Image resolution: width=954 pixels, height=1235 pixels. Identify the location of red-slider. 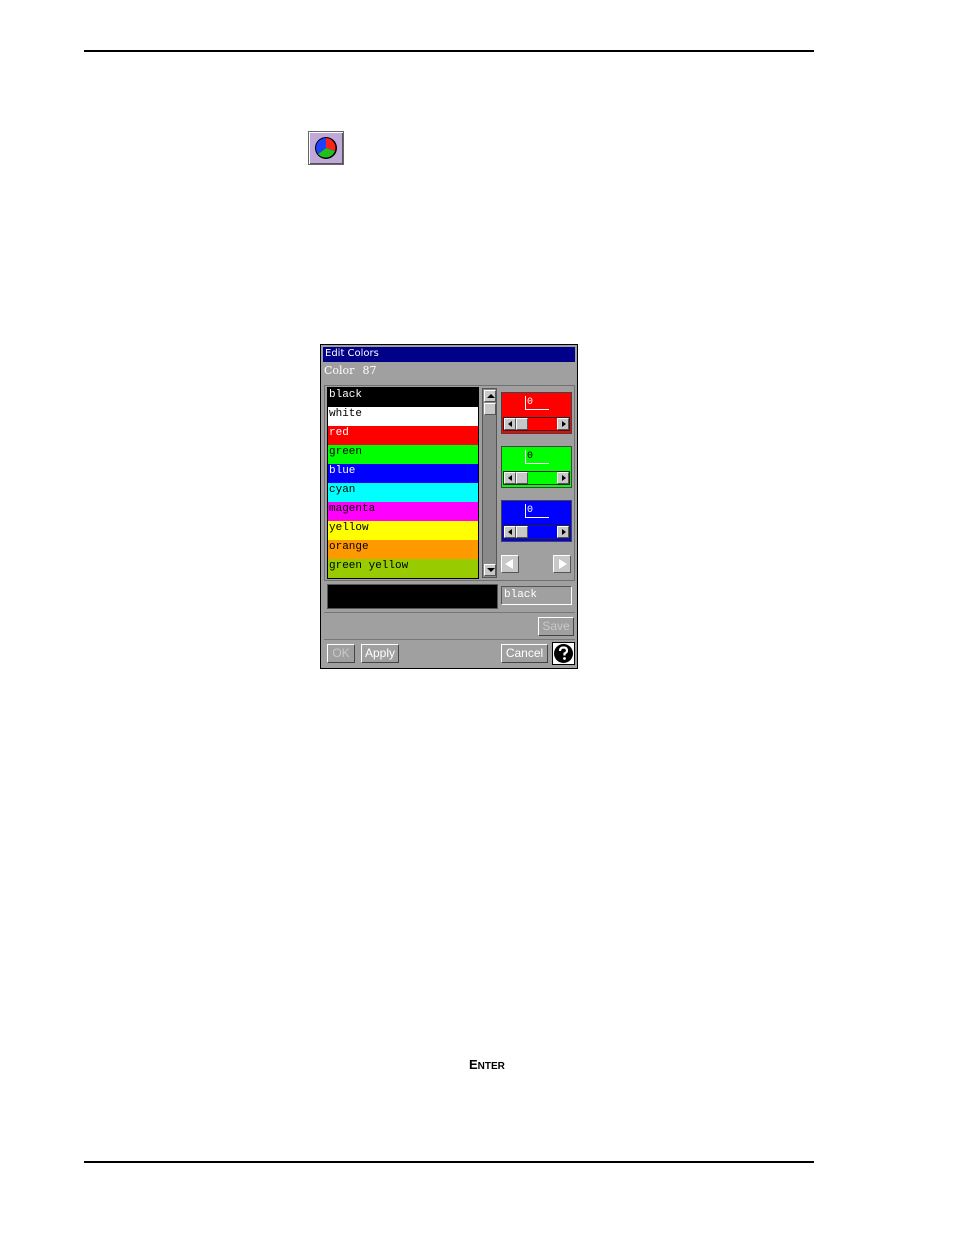
(536, 424).